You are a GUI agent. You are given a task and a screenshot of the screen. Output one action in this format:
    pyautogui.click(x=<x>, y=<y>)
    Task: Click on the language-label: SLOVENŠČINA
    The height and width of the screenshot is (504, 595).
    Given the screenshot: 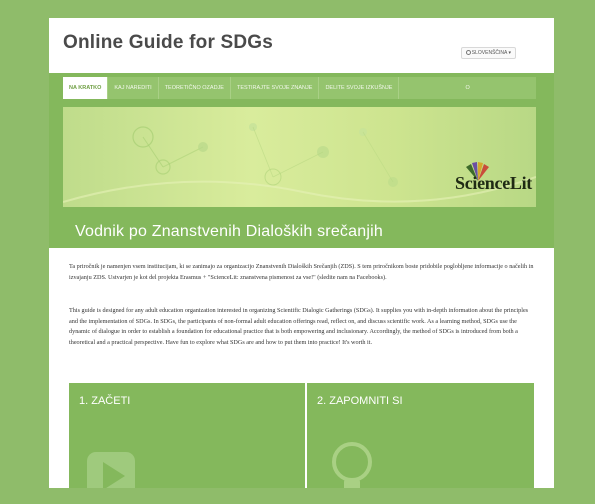 What is the action you would take?
    pyautogui.click(x=489, y=53)
    